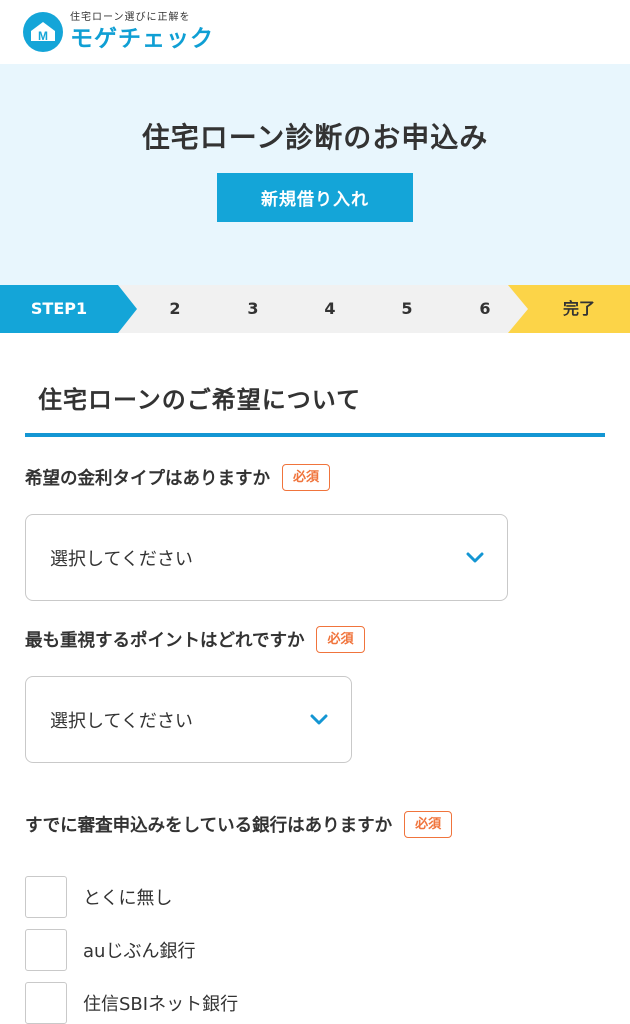  What do you see at coordinates (121, 559) in the screenshot?
I see `rate-type-select-value: 選択してください` at bounding box center [121, 559].